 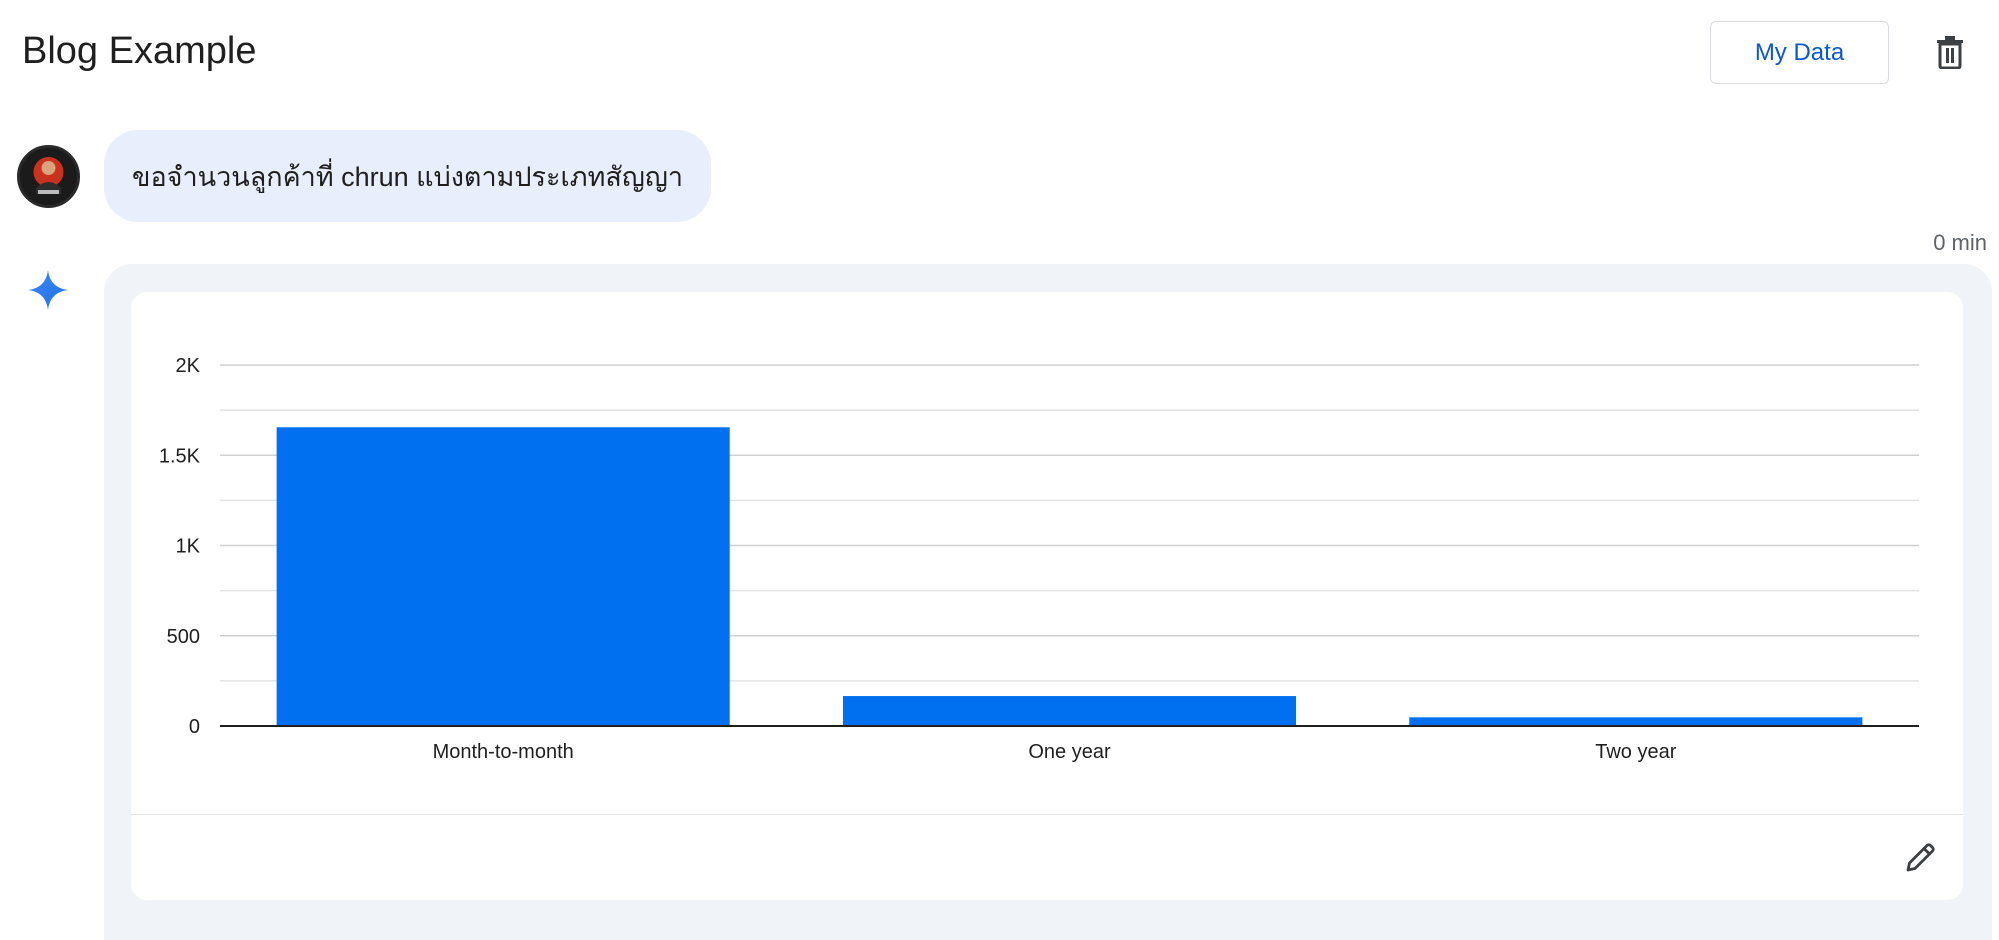 I want to click on sparkle-icon, so click(x=48, y=290).